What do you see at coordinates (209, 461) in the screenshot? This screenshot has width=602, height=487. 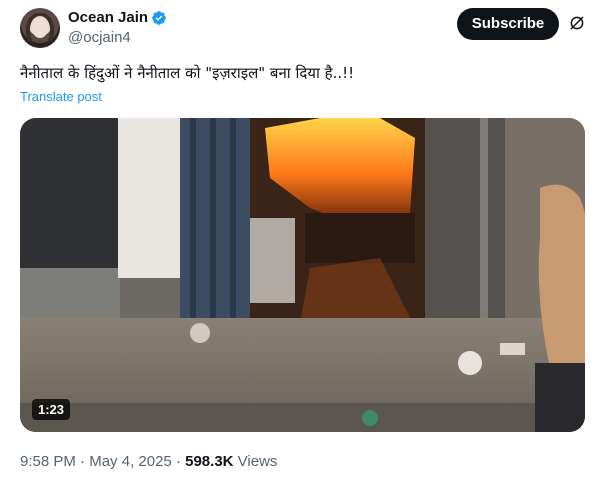 I see `views-count: 598.3K` at bounding box center [209, 461].